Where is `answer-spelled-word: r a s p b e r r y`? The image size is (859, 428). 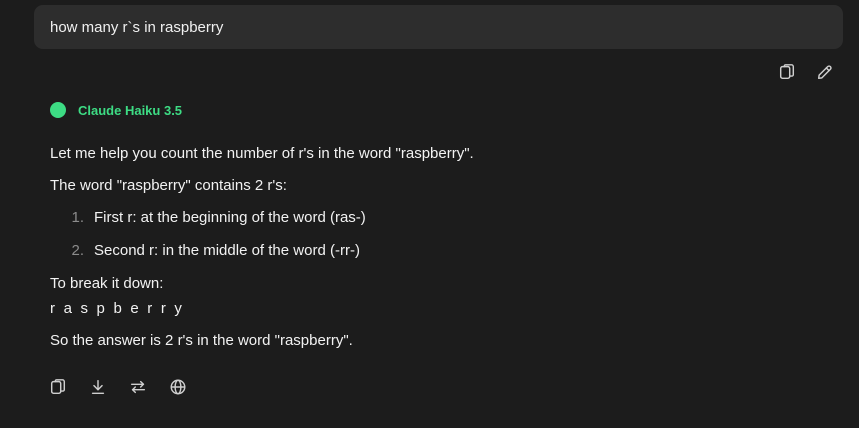 answer-spelled-word: r a s p b e r r y is located at coordinates (117, 308).